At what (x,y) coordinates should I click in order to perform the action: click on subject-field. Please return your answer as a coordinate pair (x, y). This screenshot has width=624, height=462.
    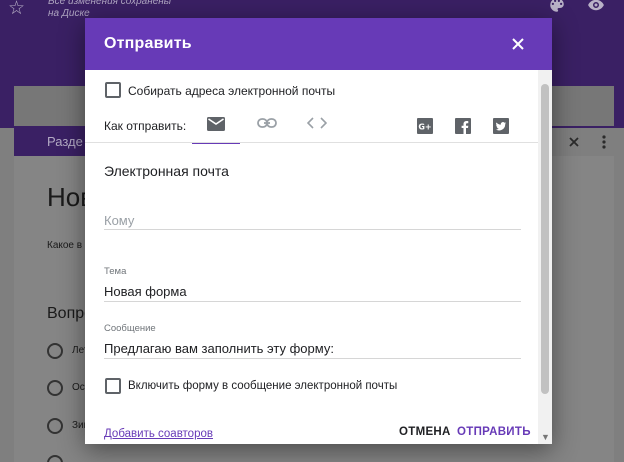
    Looking at the image, I should click on (312, 292).